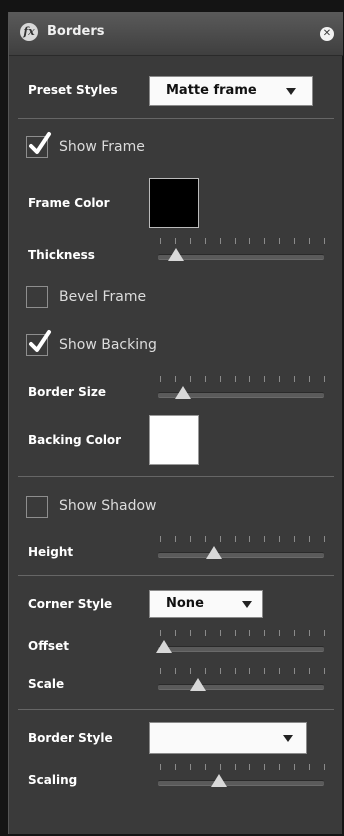  Describe the element at coordinates (37, 297) in the screenshot. I see `bevel-frame-checkbox` at that location.